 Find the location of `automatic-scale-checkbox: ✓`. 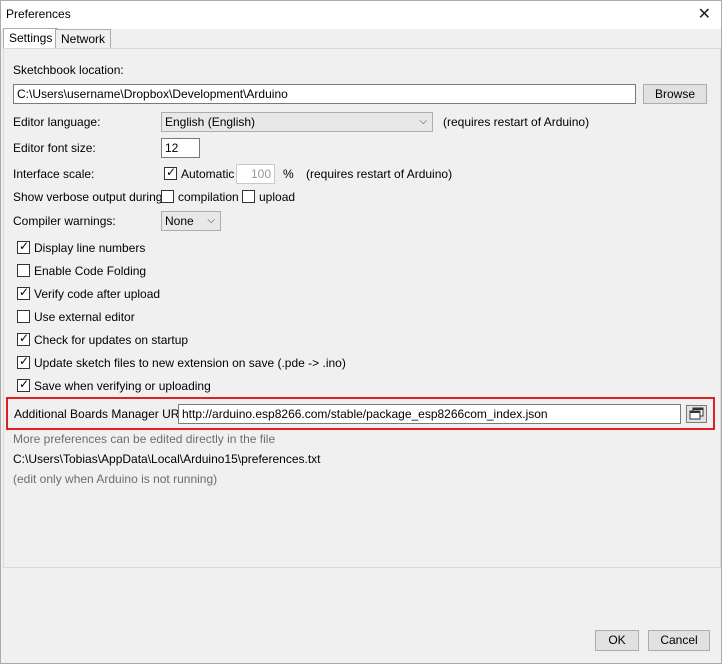

automatic-scale-checkbox: ✓ is located at coordinates (170, 172).